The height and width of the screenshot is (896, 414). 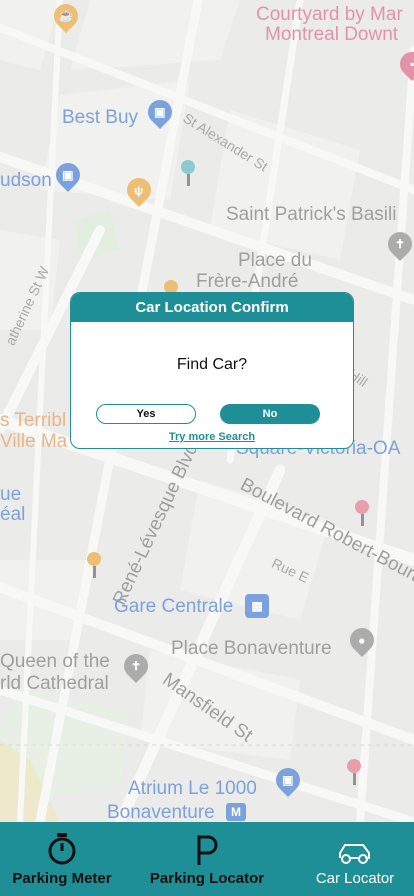 What do you see at coordinates (62, 844) in the screenshot?
I see `stopwatch-icon` at bounding box center [62, 844].